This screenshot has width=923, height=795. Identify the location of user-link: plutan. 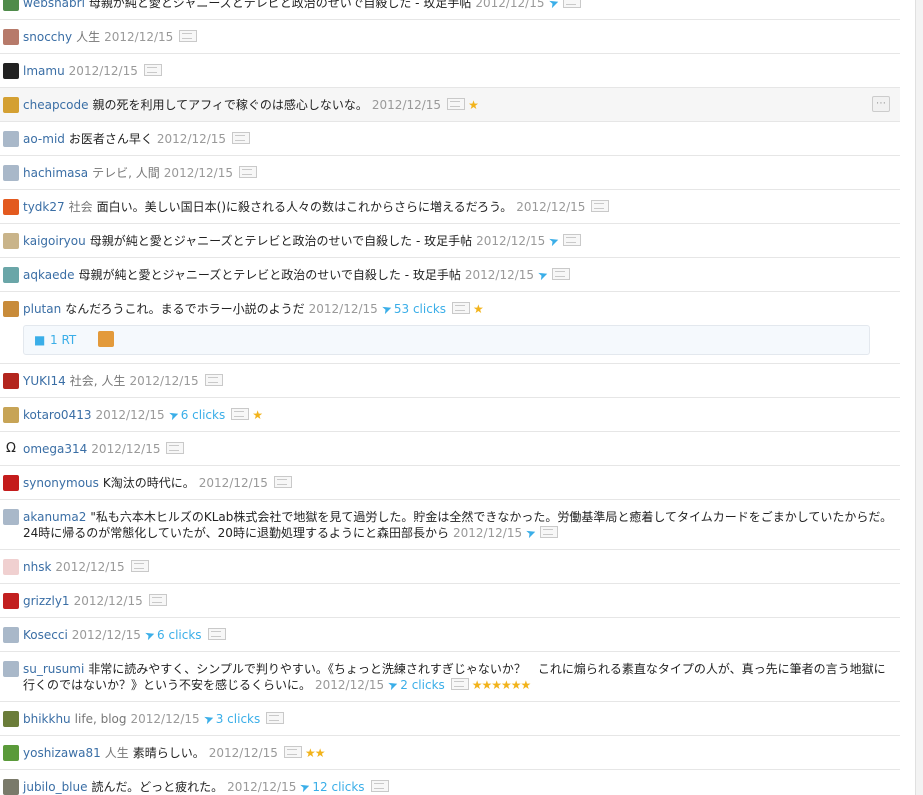
(42, 309).